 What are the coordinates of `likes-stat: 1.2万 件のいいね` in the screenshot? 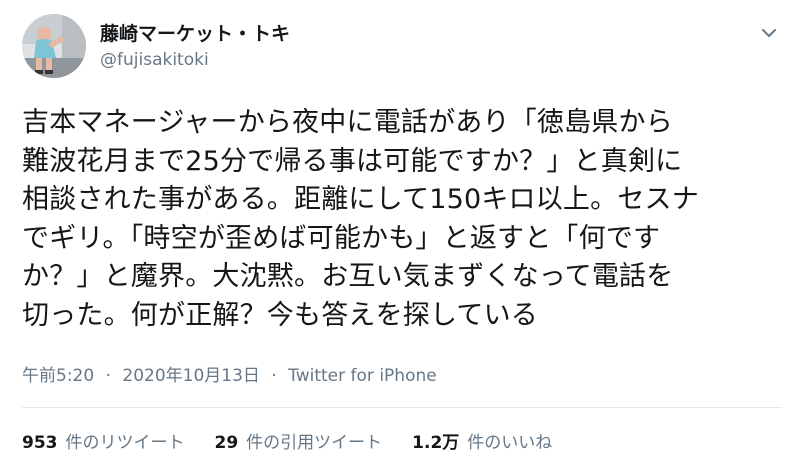 It's located at (482, 443).